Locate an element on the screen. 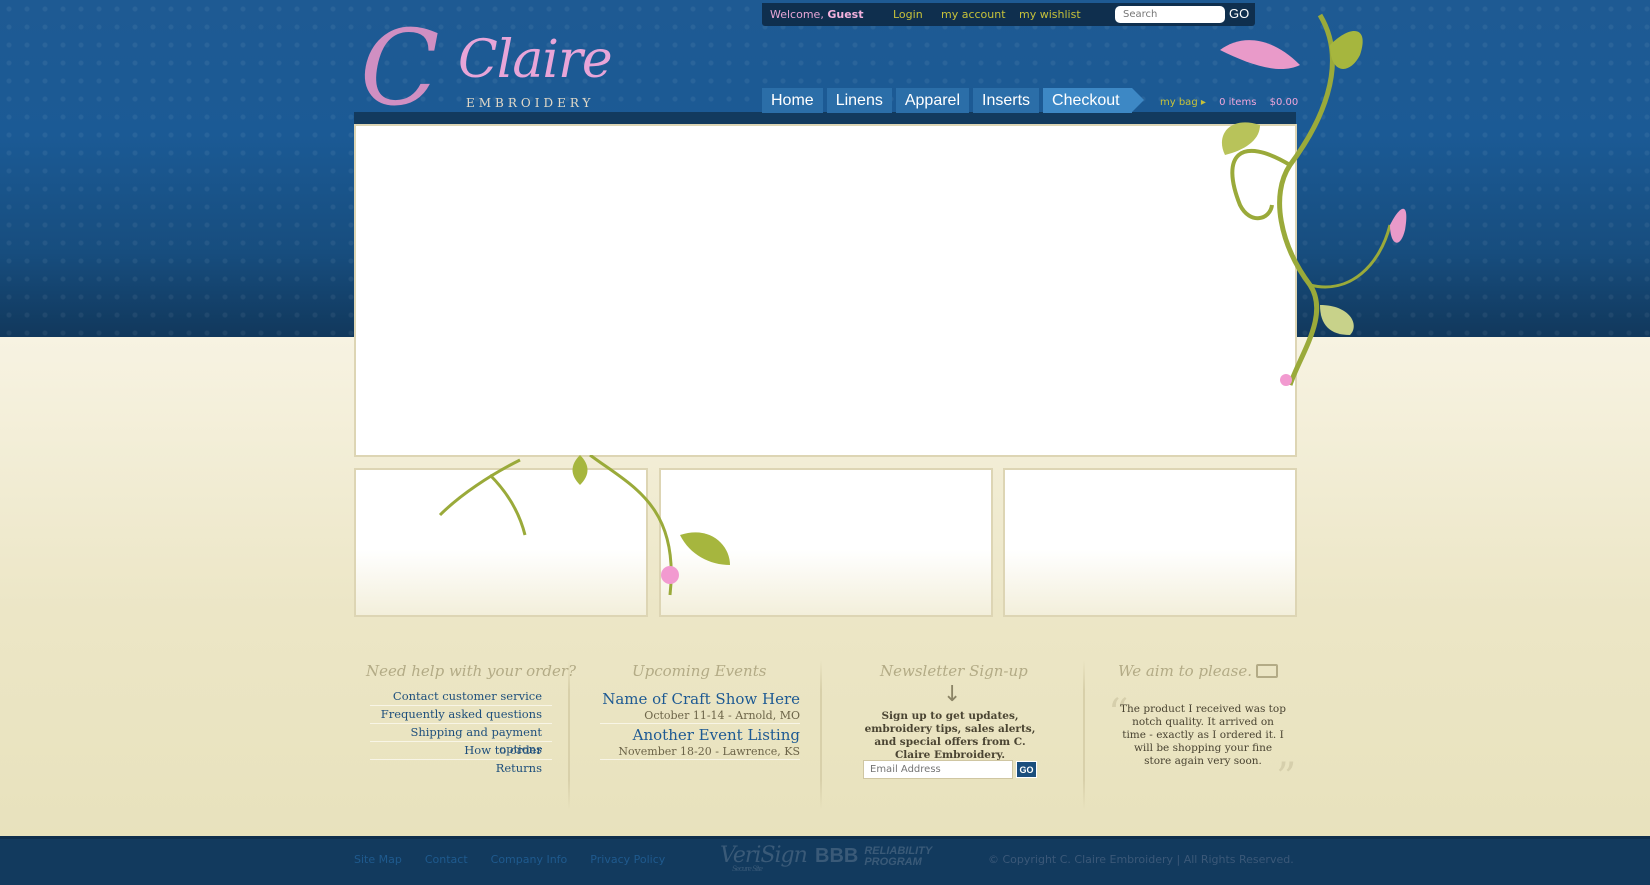 Image resolution: width=1650 pixels, height=885 pixels. bbb-program: RELIABILITY PROGRAM is located at coordinates (898, 856).